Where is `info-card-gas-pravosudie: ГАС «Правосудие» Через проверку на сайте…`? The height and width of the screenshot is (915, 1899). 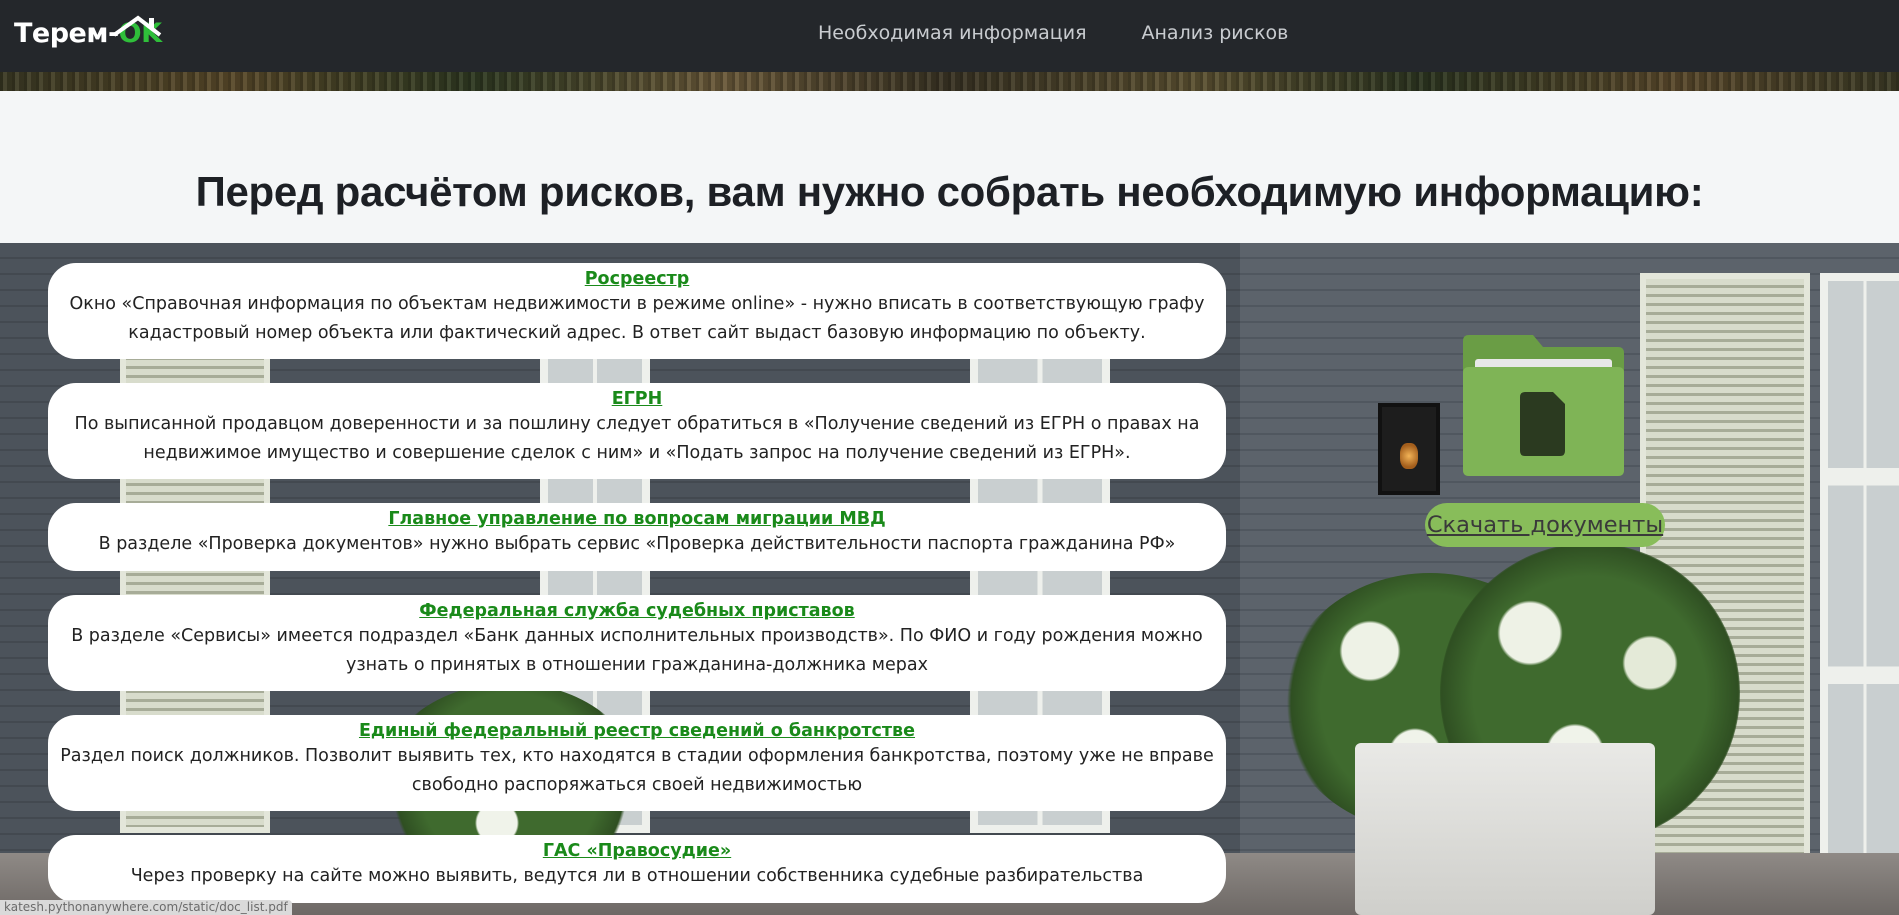 info-card-gas-pravosudie: ГАС «Правосудие» Через проверку на сайте… is located at coordinates (637, 869).